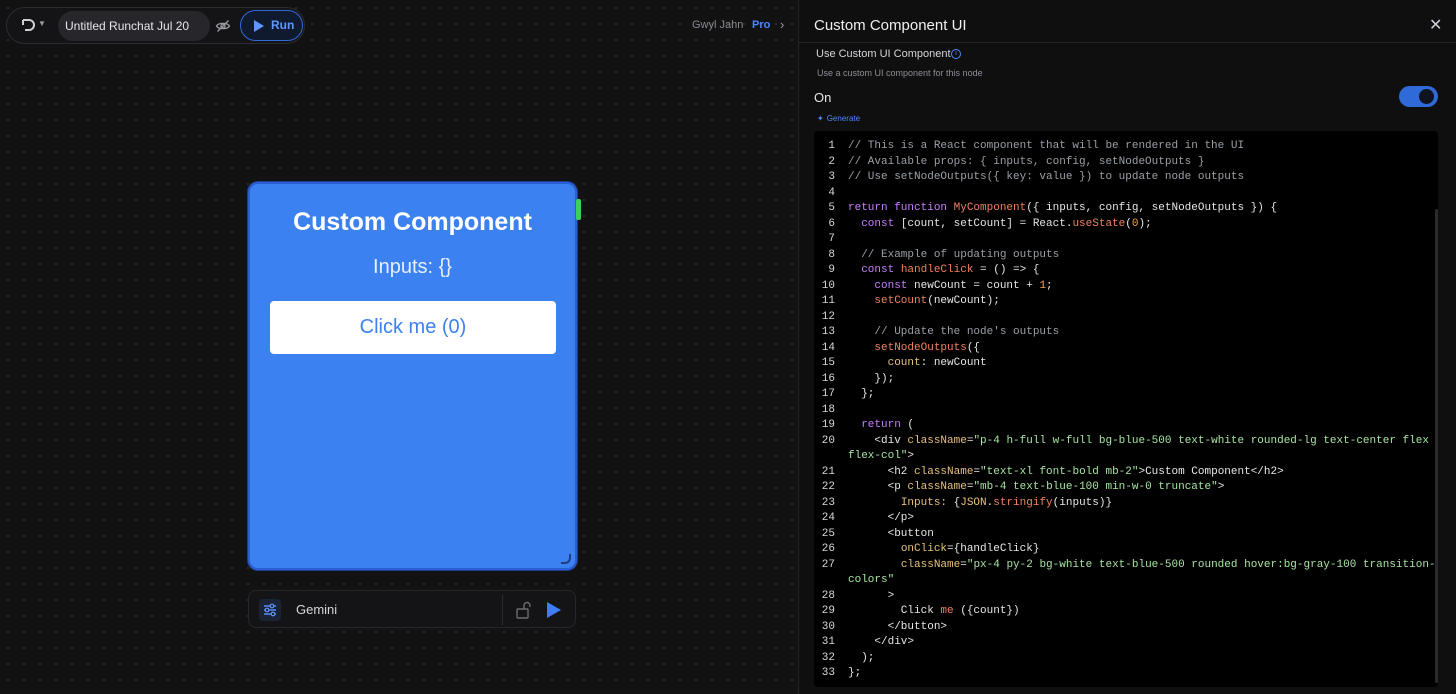  I want to click on code-line: 11 setCount(newCount);, so click(1126, 302).